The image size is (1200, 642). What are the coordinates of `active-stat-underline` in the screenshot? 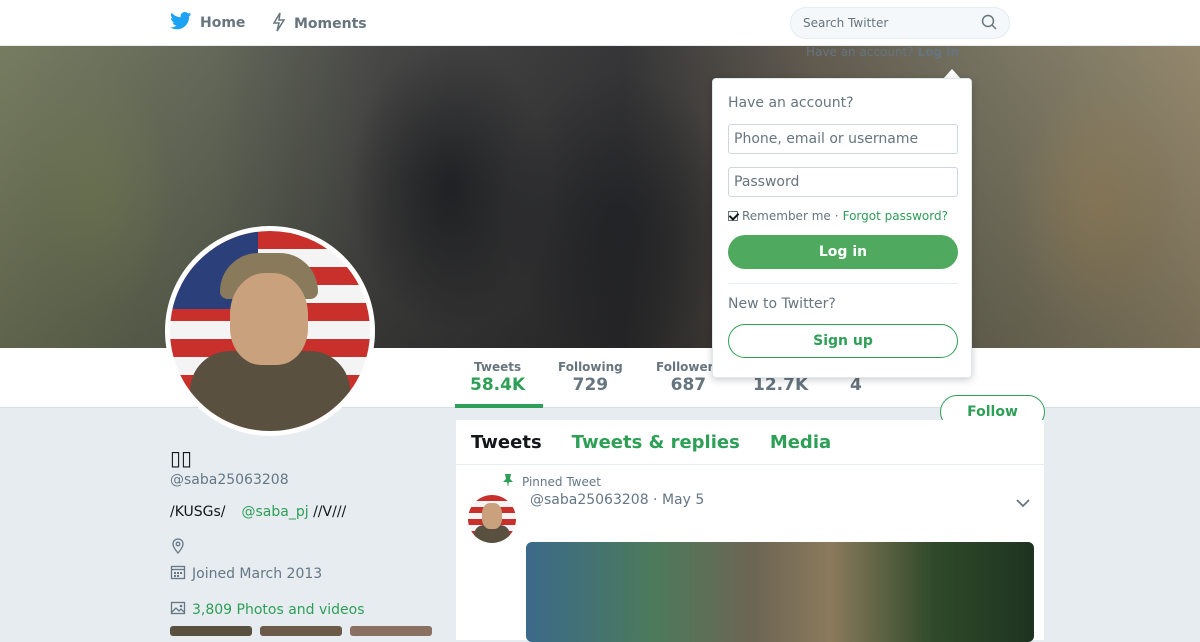 It's located at (499, 406).